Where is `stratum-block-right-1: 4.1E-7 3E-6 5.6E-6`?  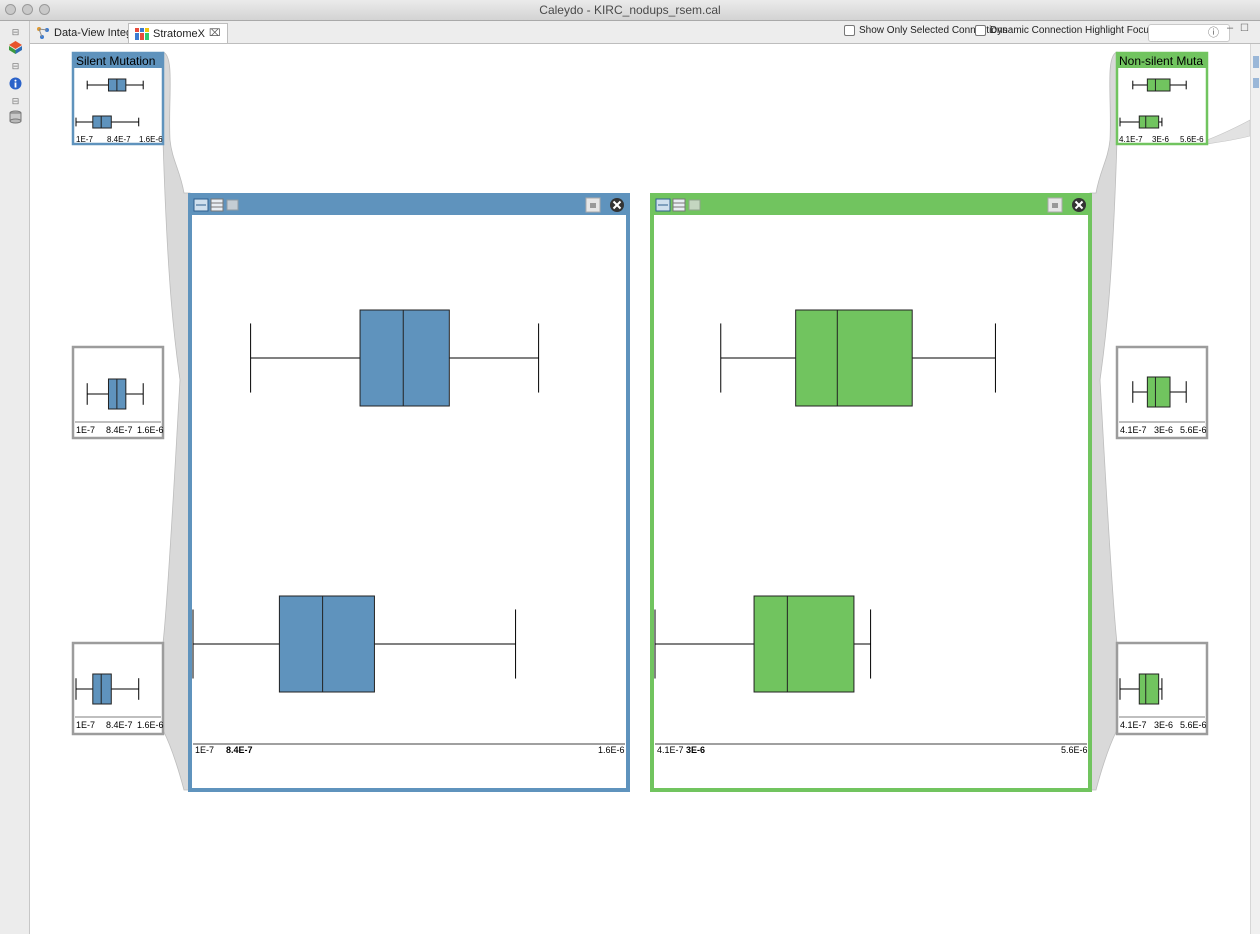 stratum-block-right-1: 4.1E-7 3E-6 5.6E-6 is located at coordinates (1162, 392).